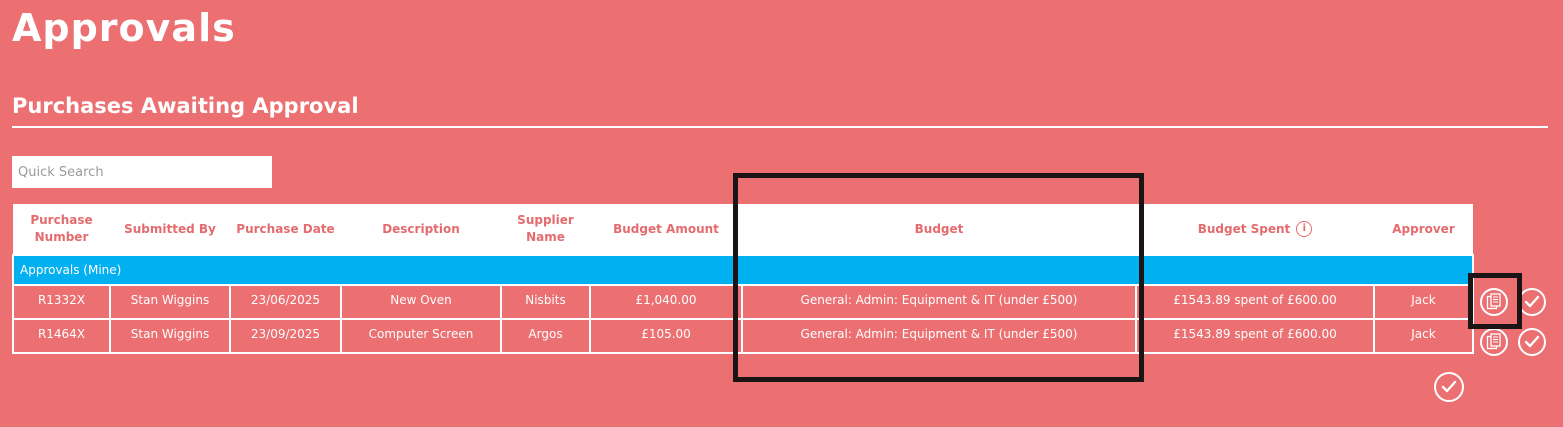 This screenshot has width=1563, height=427. Describe the element at coordinates (666, 302) in the screenshot. I see `cell-budget-amount: £1,040.00` at that location.